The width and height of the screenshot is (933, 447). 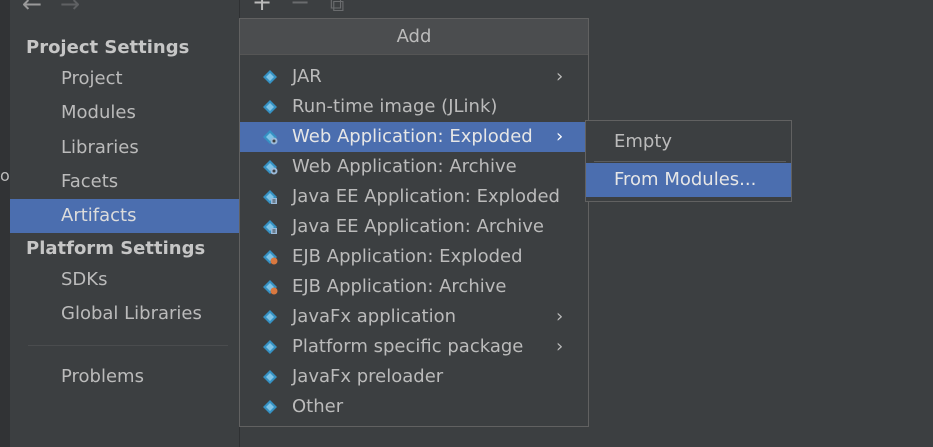 I want to click on left-edge-strip, so click(x=5, y=223).